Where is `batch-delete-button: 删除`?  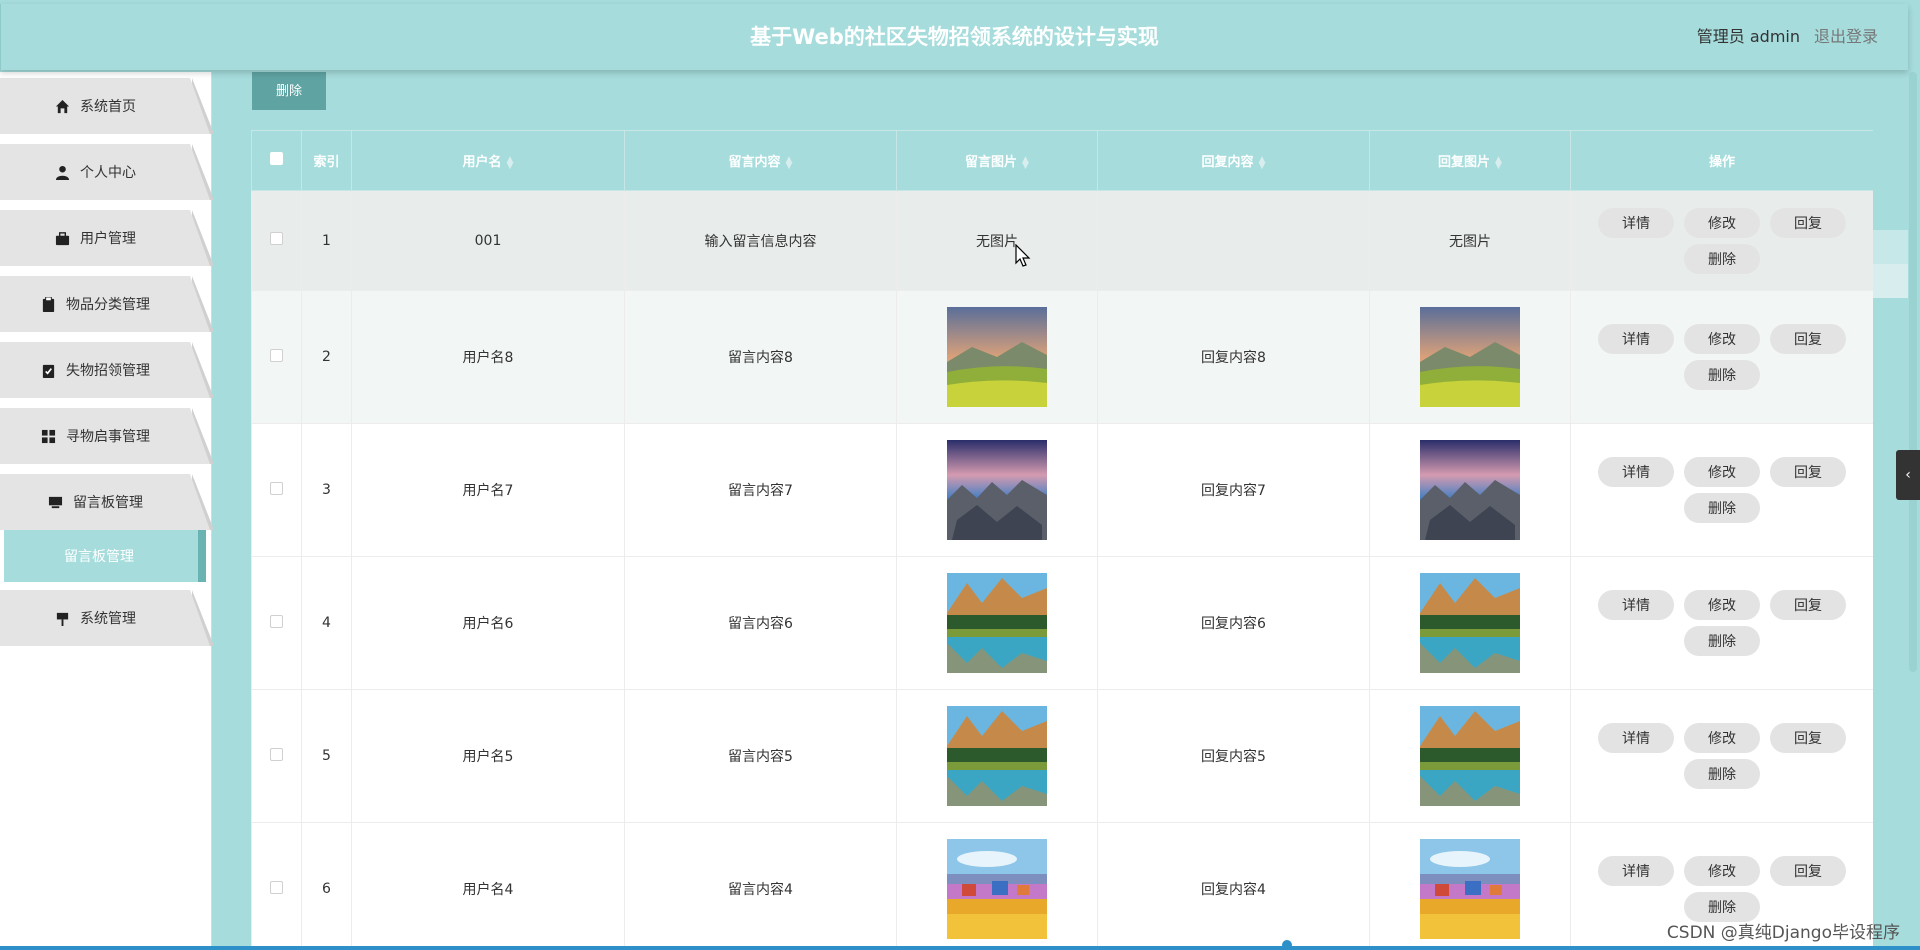
batch-delete-button: 删除 is located at coordinates (289, 91).